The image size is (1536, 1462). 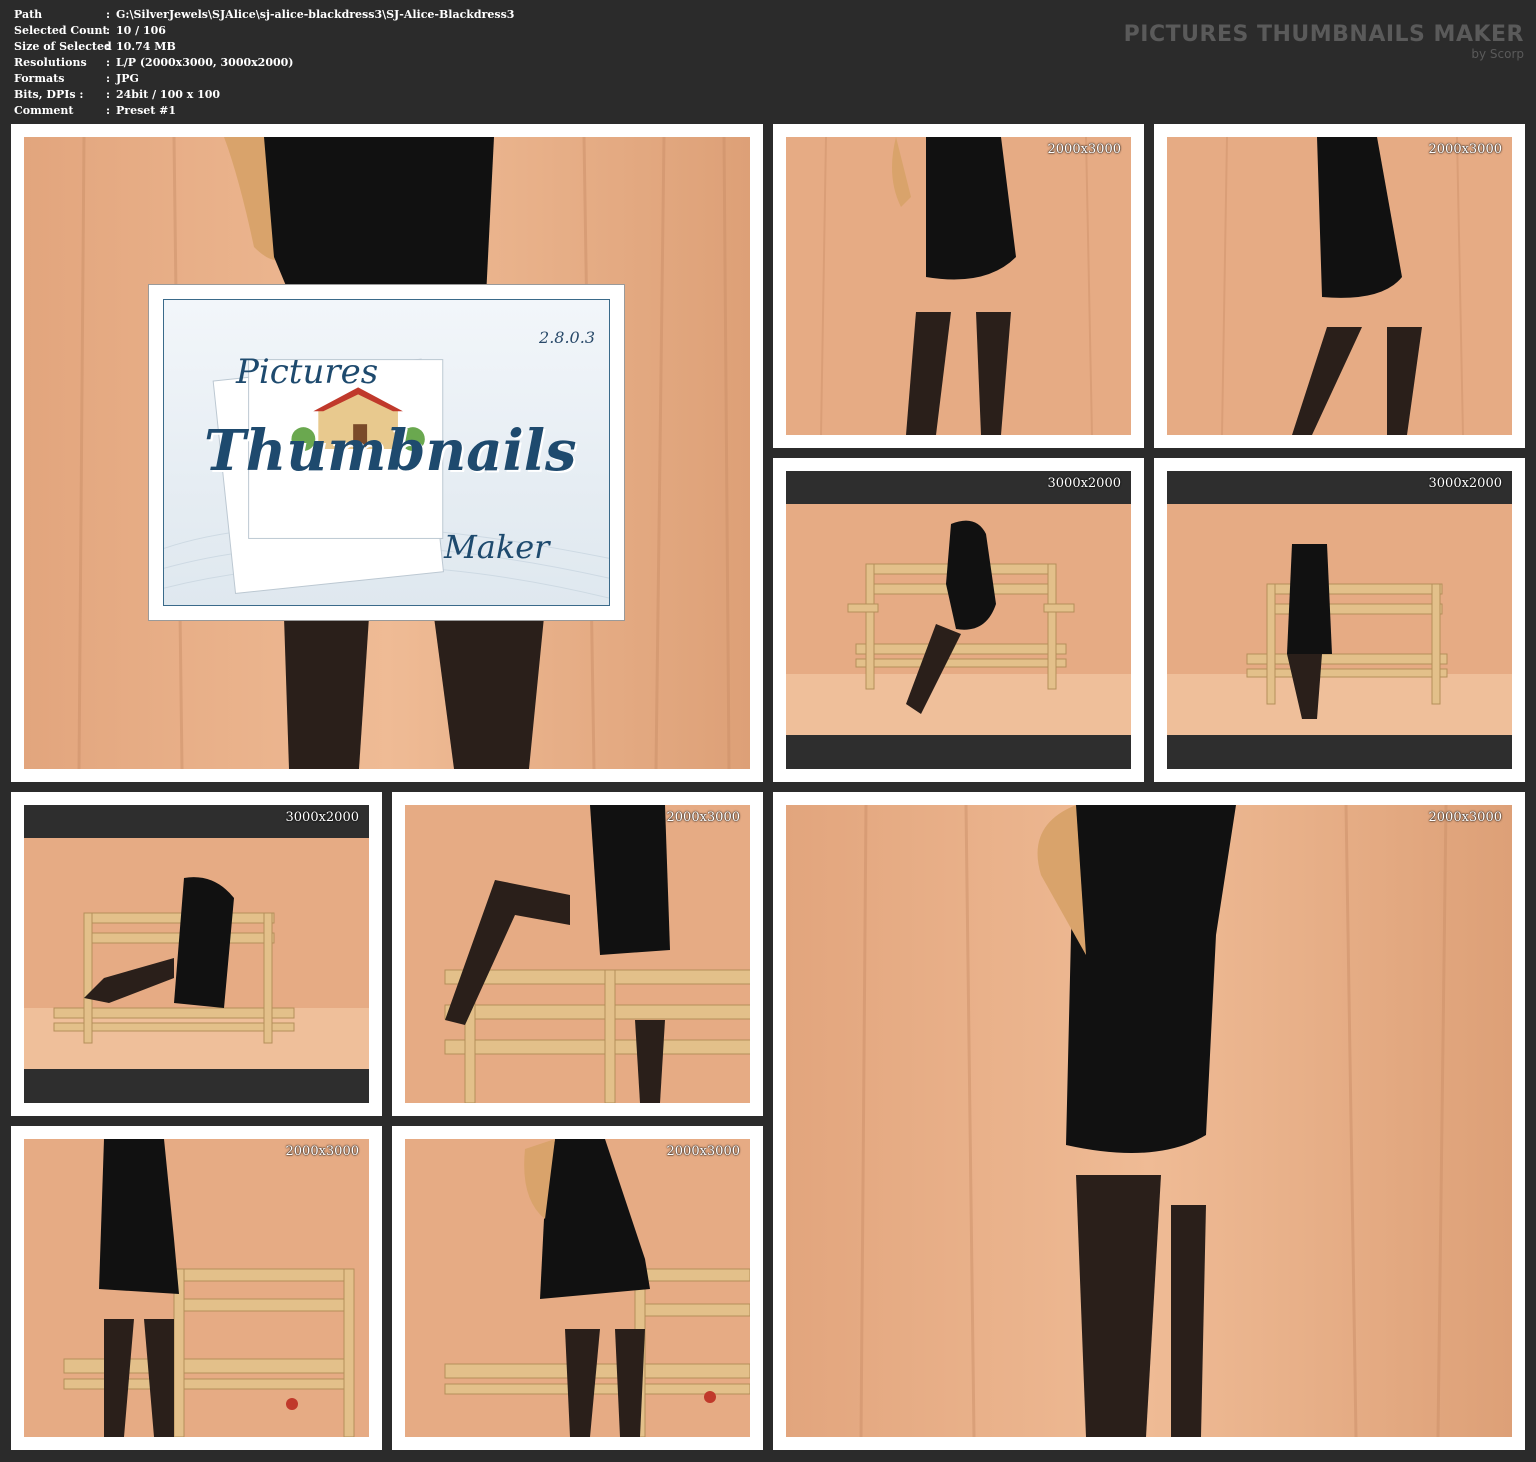 What do you see at coordinates (307, 372) in the screenshot?
I see `logo-word-pictures: Pictures` at bounding box center [307, 372].